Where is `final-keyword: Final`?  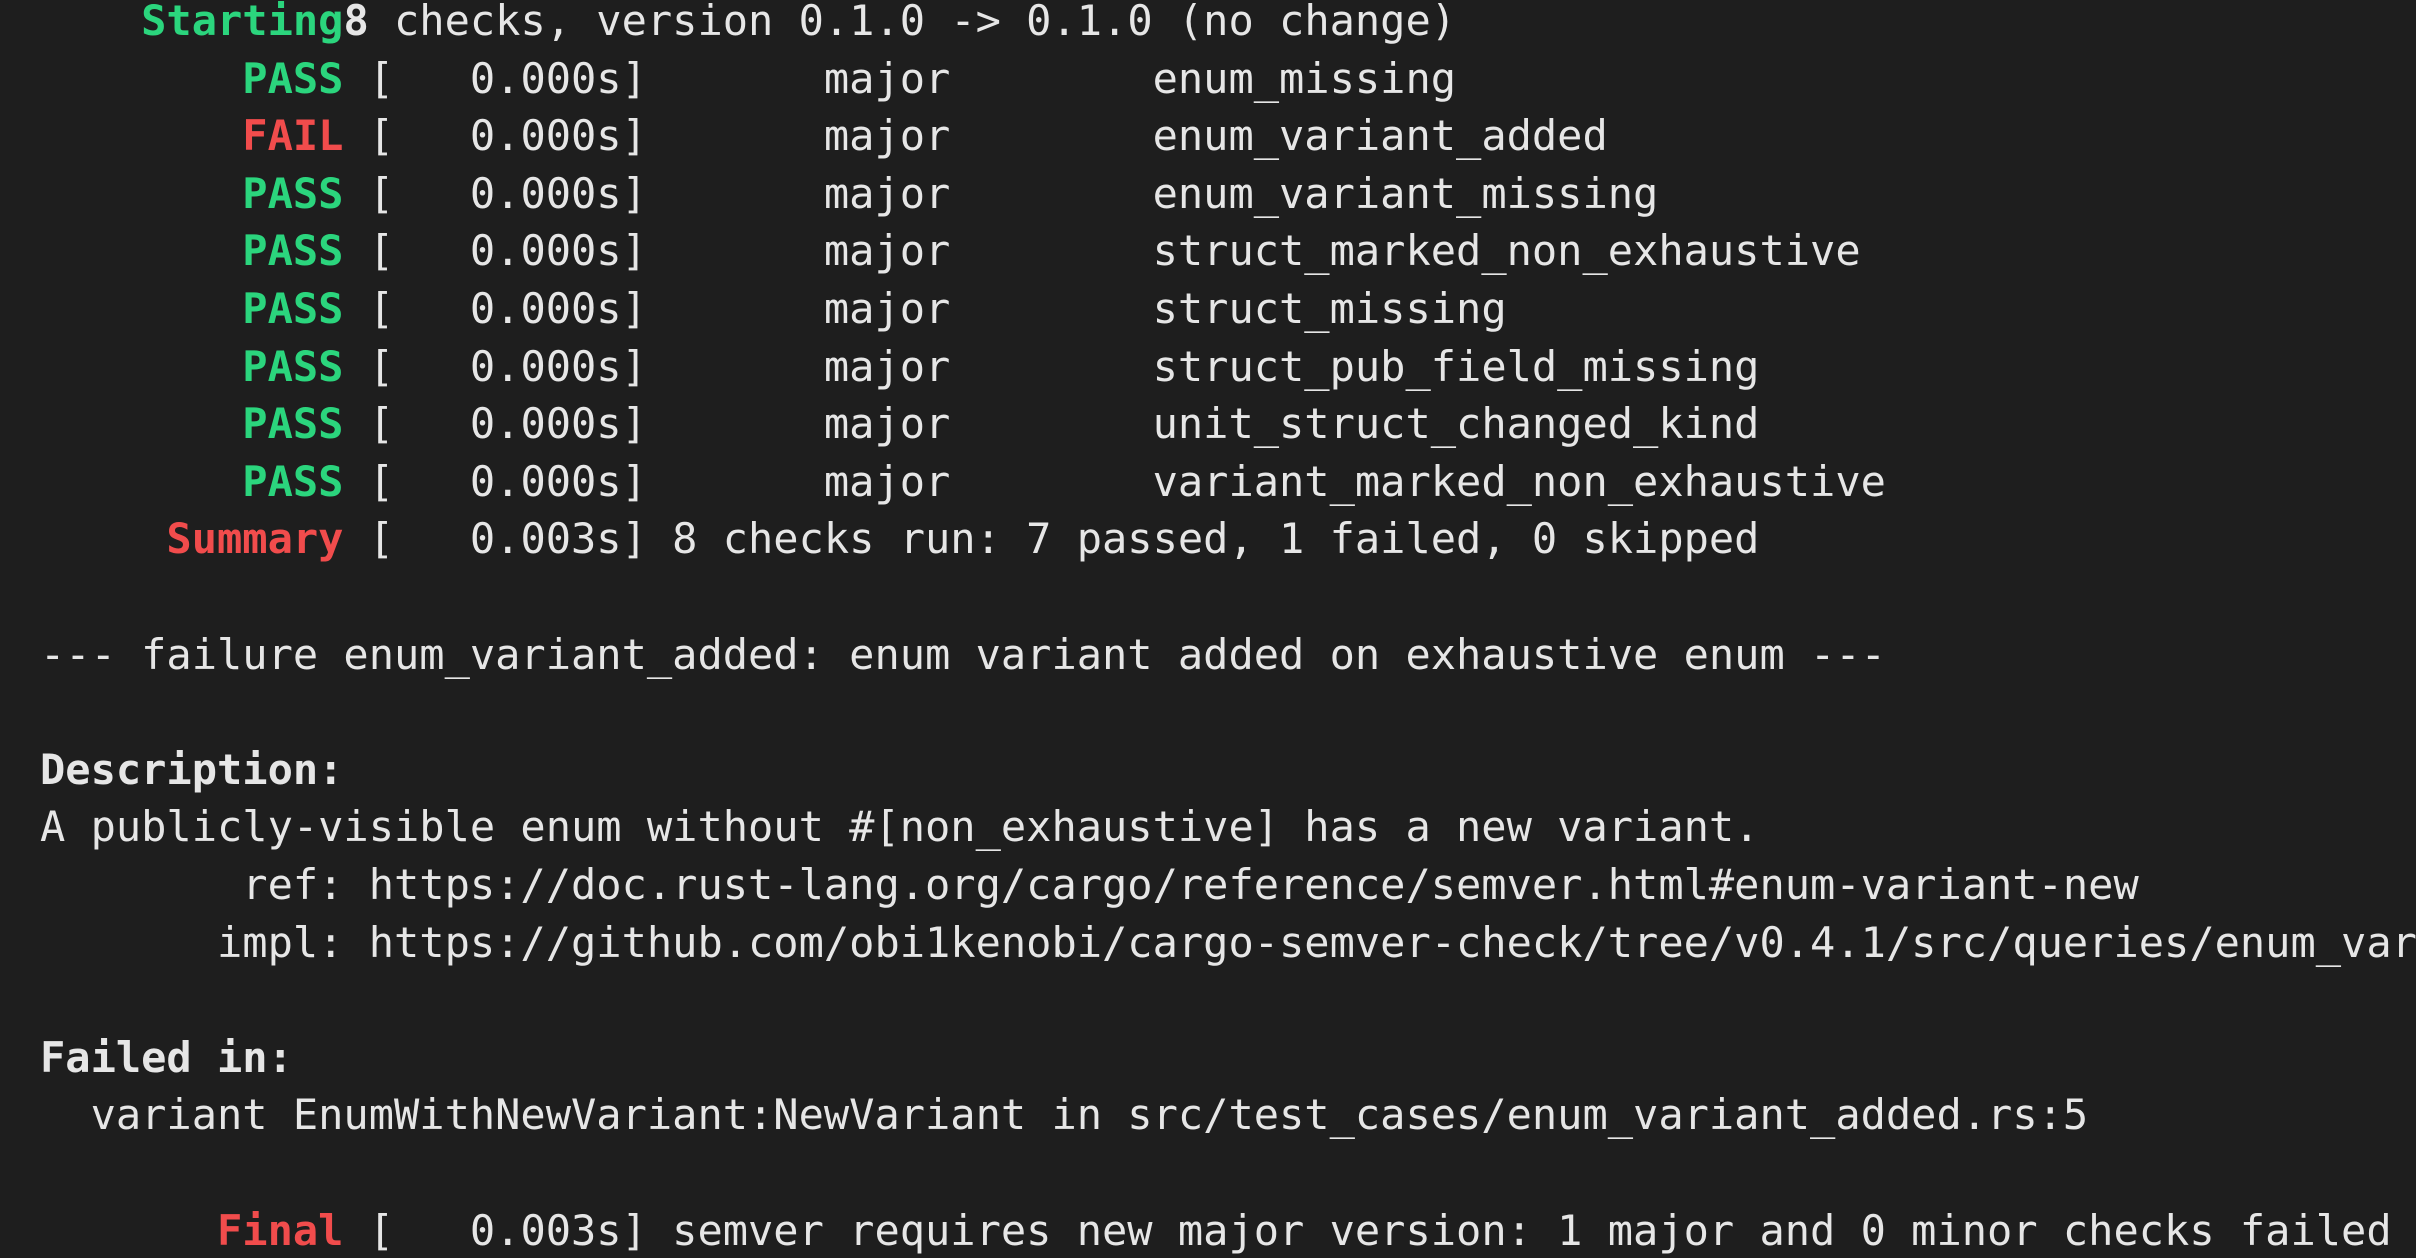
final-keyword: Final is located at coordinates (192, 1230).